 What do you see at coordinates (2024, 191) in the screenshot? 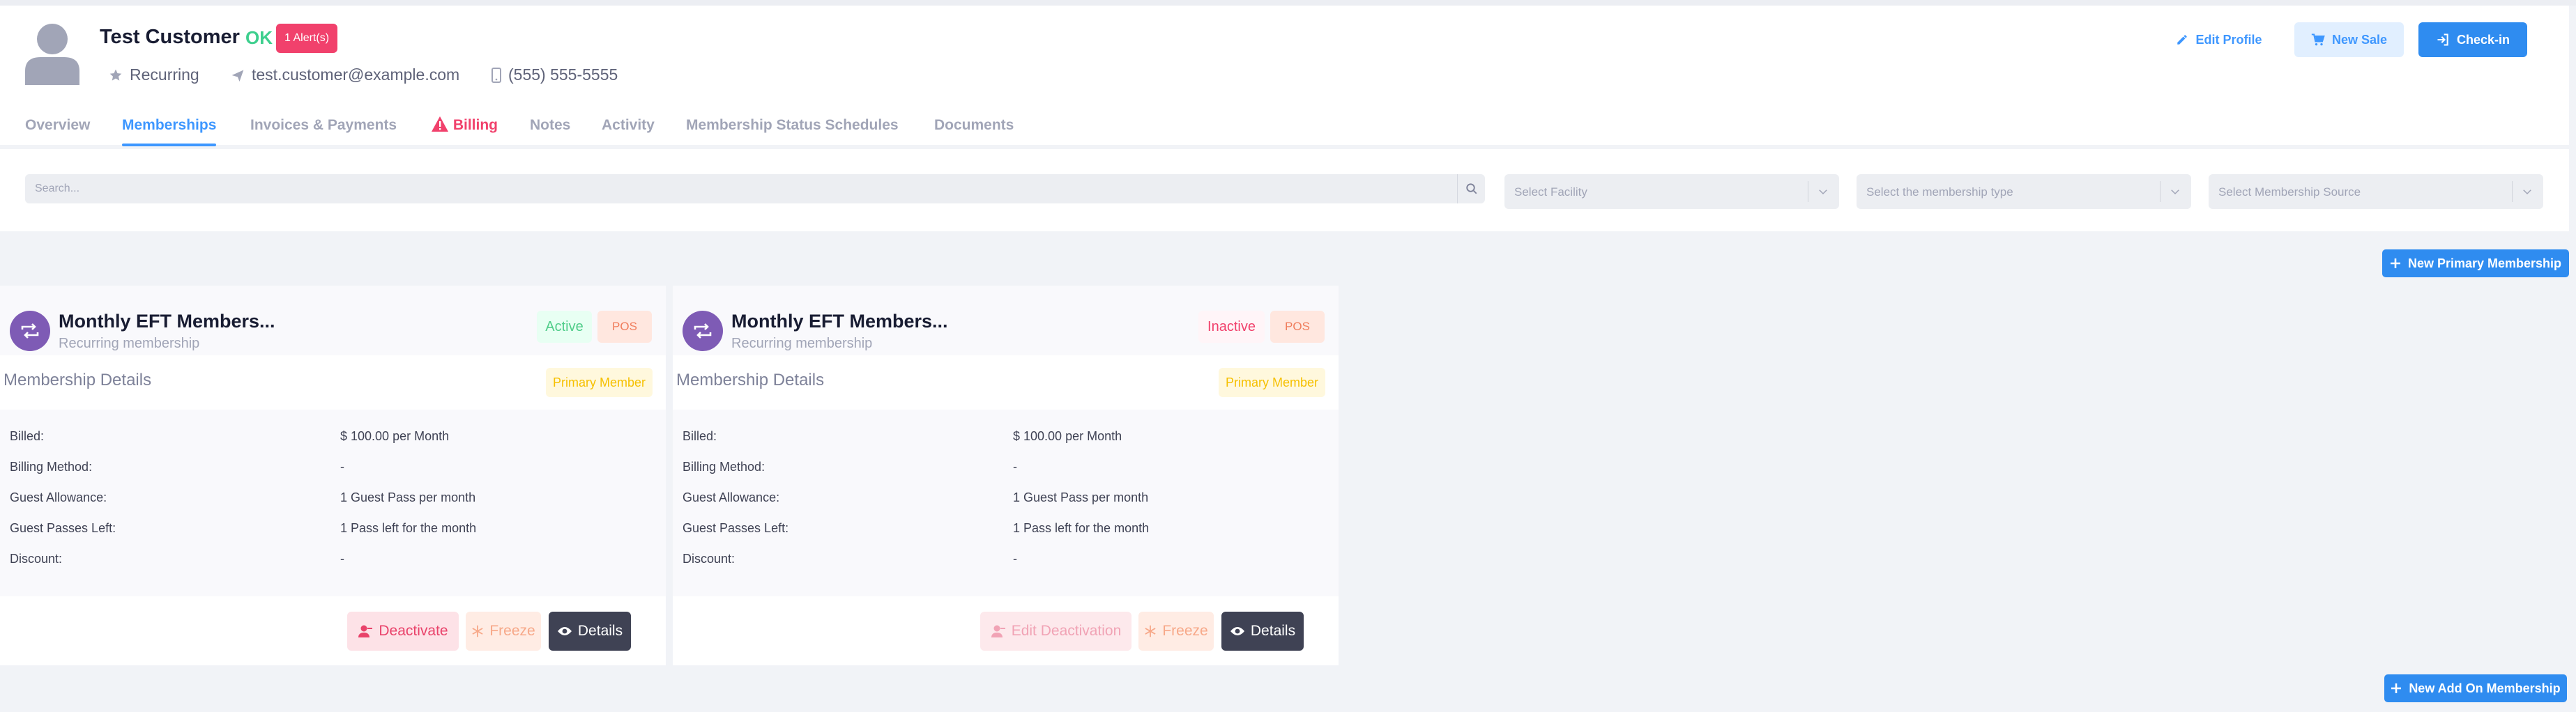
I see `membership-type-select: Select the membership type` at bounding box center [2024, 191].